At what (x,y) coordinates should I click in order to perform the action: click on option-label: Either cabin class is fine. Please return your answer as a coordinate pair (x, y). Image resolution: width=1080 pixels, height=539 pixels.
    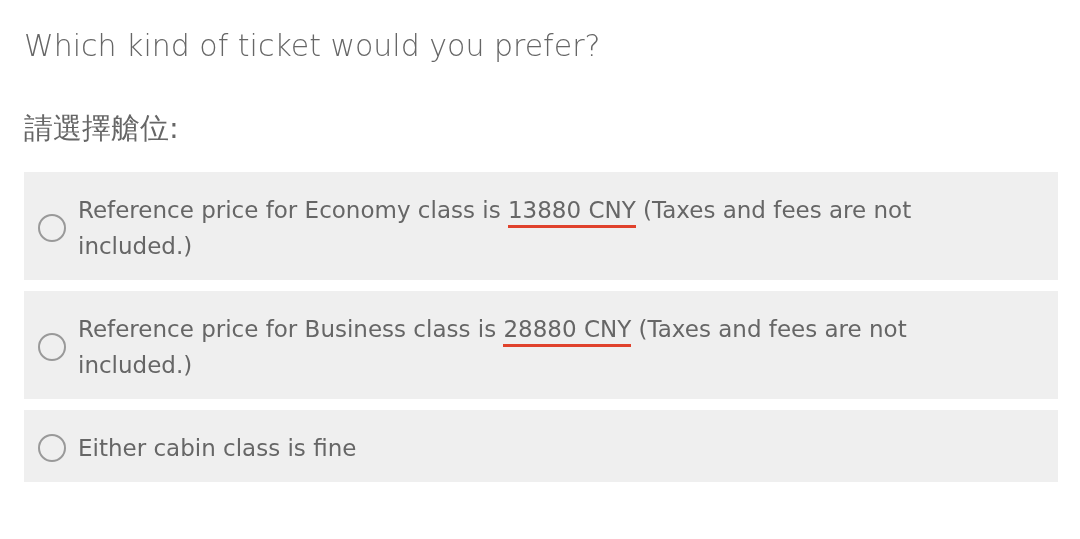
    Looking at the image, I should click on (217, 448).